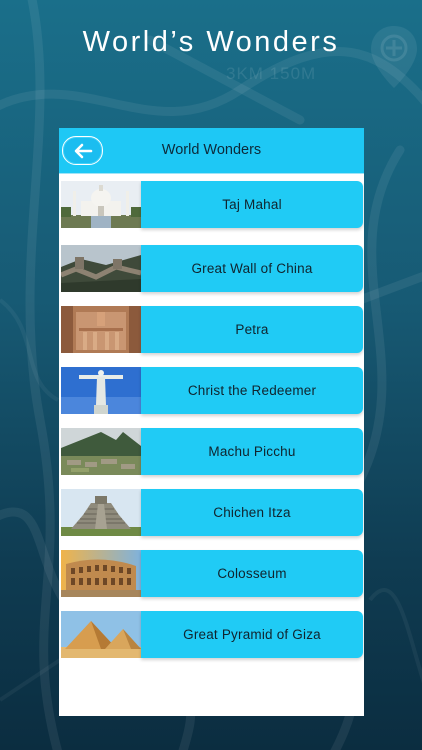  I want to click on wonder-label: Chichen Itza, so click(252, 512).